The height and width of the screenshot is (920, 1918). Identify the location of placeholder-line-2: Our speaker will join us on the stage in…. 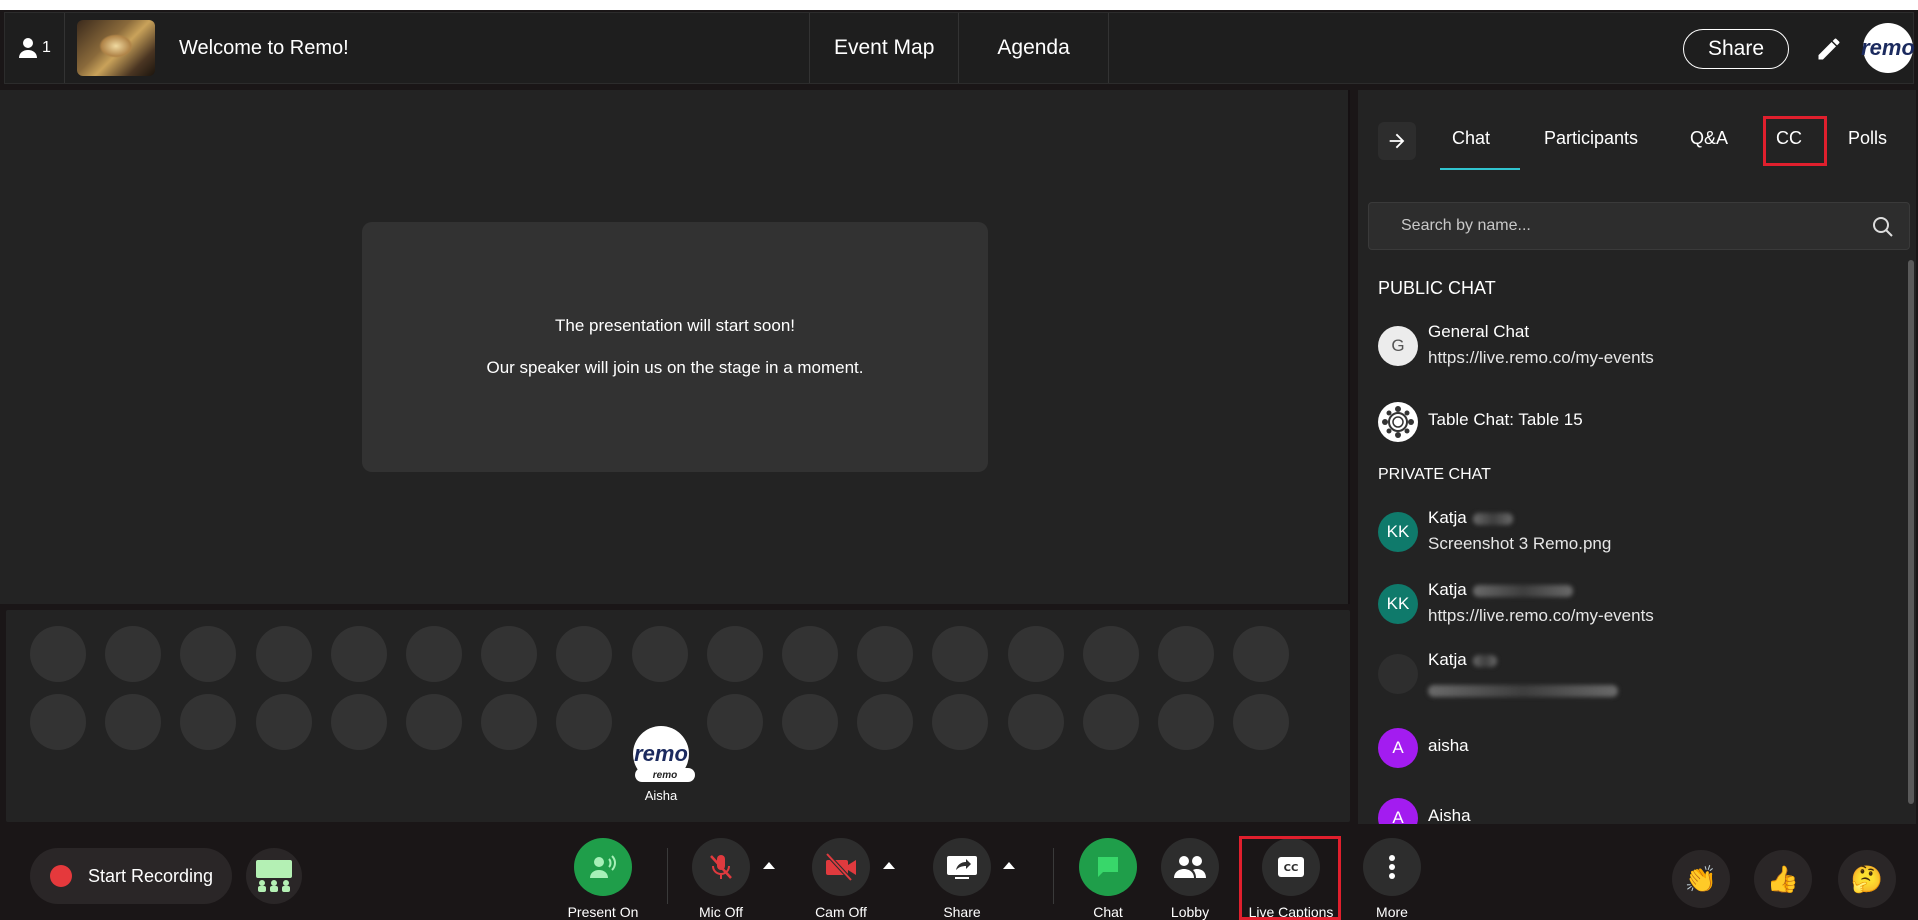
(675, 367).